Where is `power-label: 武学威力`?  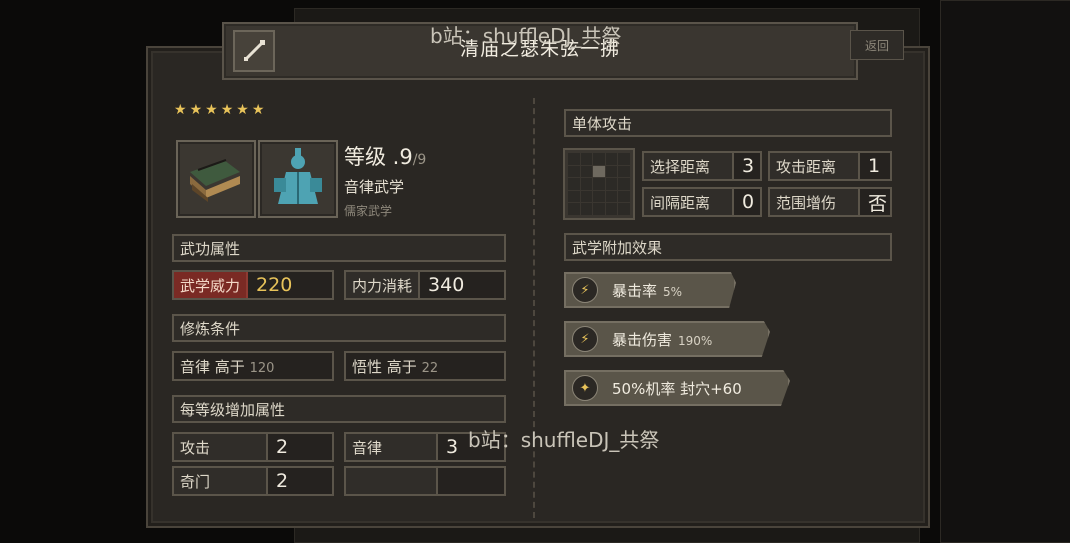
power-label: 武学威力 is located at coordinates (211, 285).